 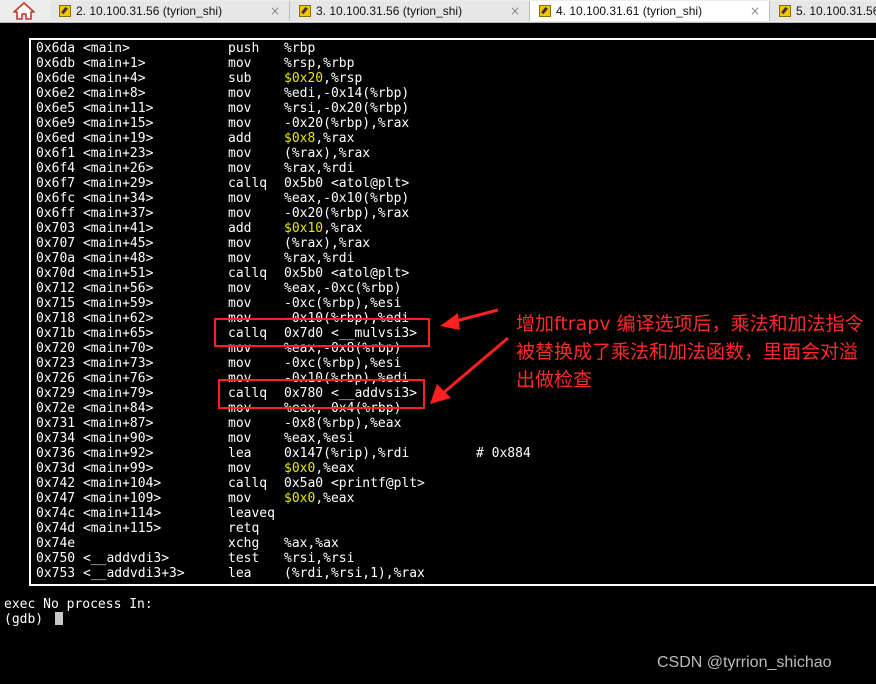 What do you see at coordinates (440, 394) in the screenshot?
I see `arrow-head-addvsi3` at bounding box center [440, 394].